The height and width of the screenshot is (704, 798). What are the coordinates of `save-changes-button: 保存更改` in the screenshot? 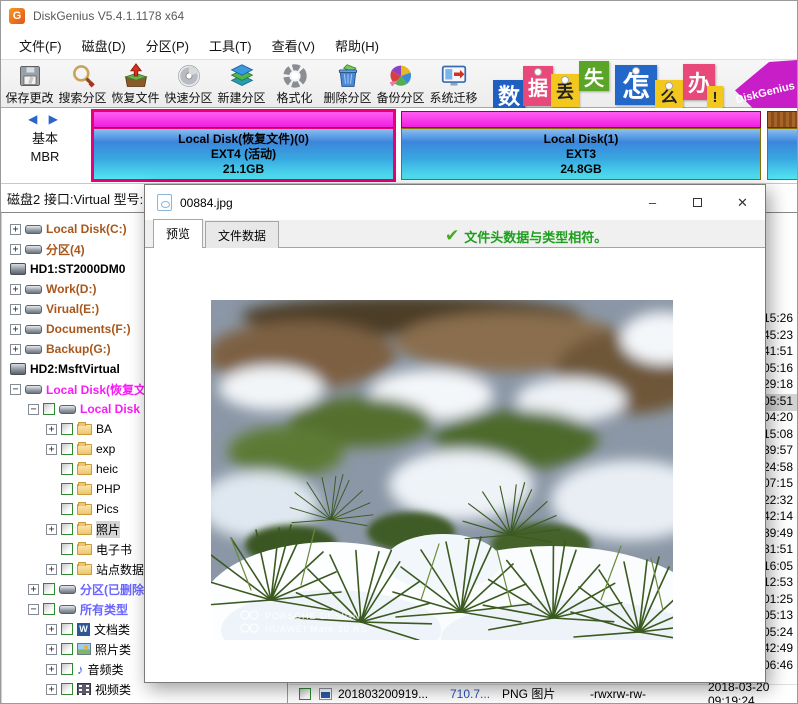 It's located at (29, 84).